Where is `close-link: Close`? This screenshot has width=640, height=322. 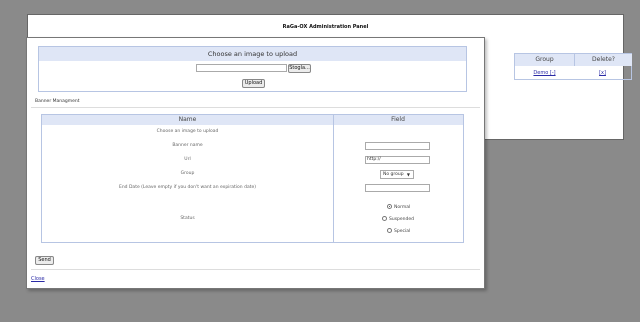
close-link: Close is located at coordinates (38, 279).